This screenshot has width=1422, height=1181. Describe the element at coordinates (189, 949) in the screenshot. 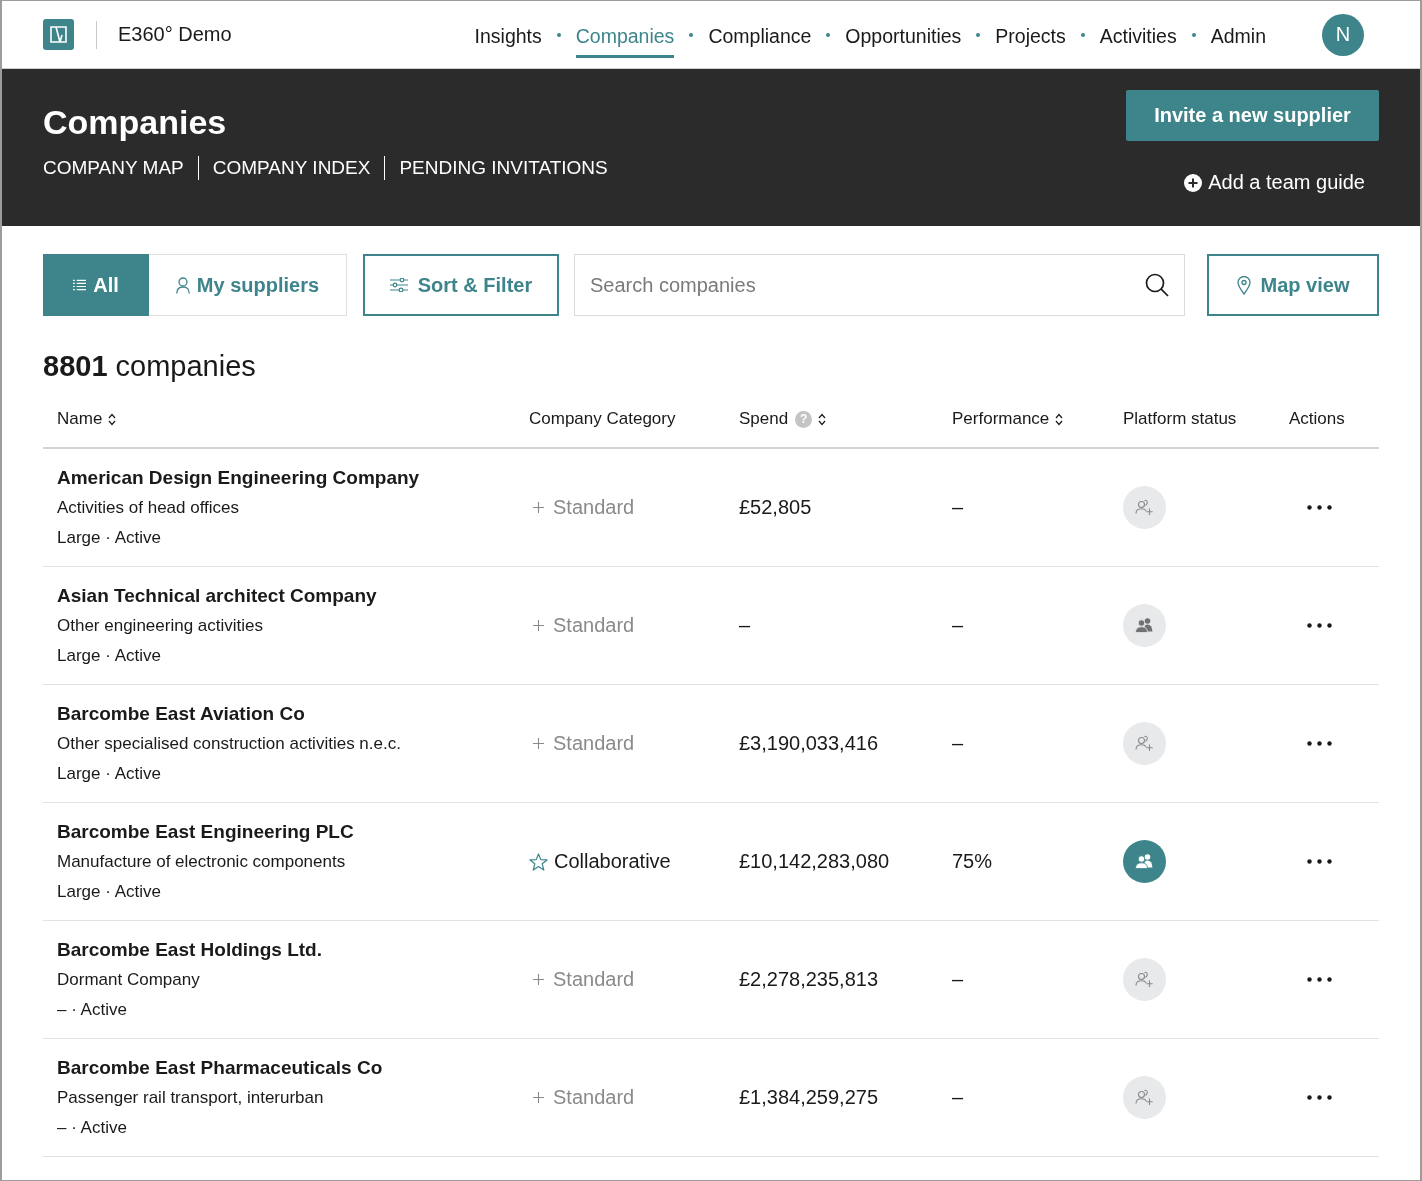

I see `company-name: Barcombe East Holdings Ltd.` at that location.